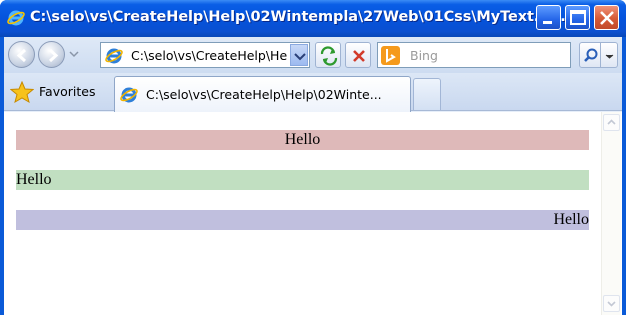 Image resolution: width=626 pixels, height=315 pixels. I want to click on close-button, so click(606, 17).